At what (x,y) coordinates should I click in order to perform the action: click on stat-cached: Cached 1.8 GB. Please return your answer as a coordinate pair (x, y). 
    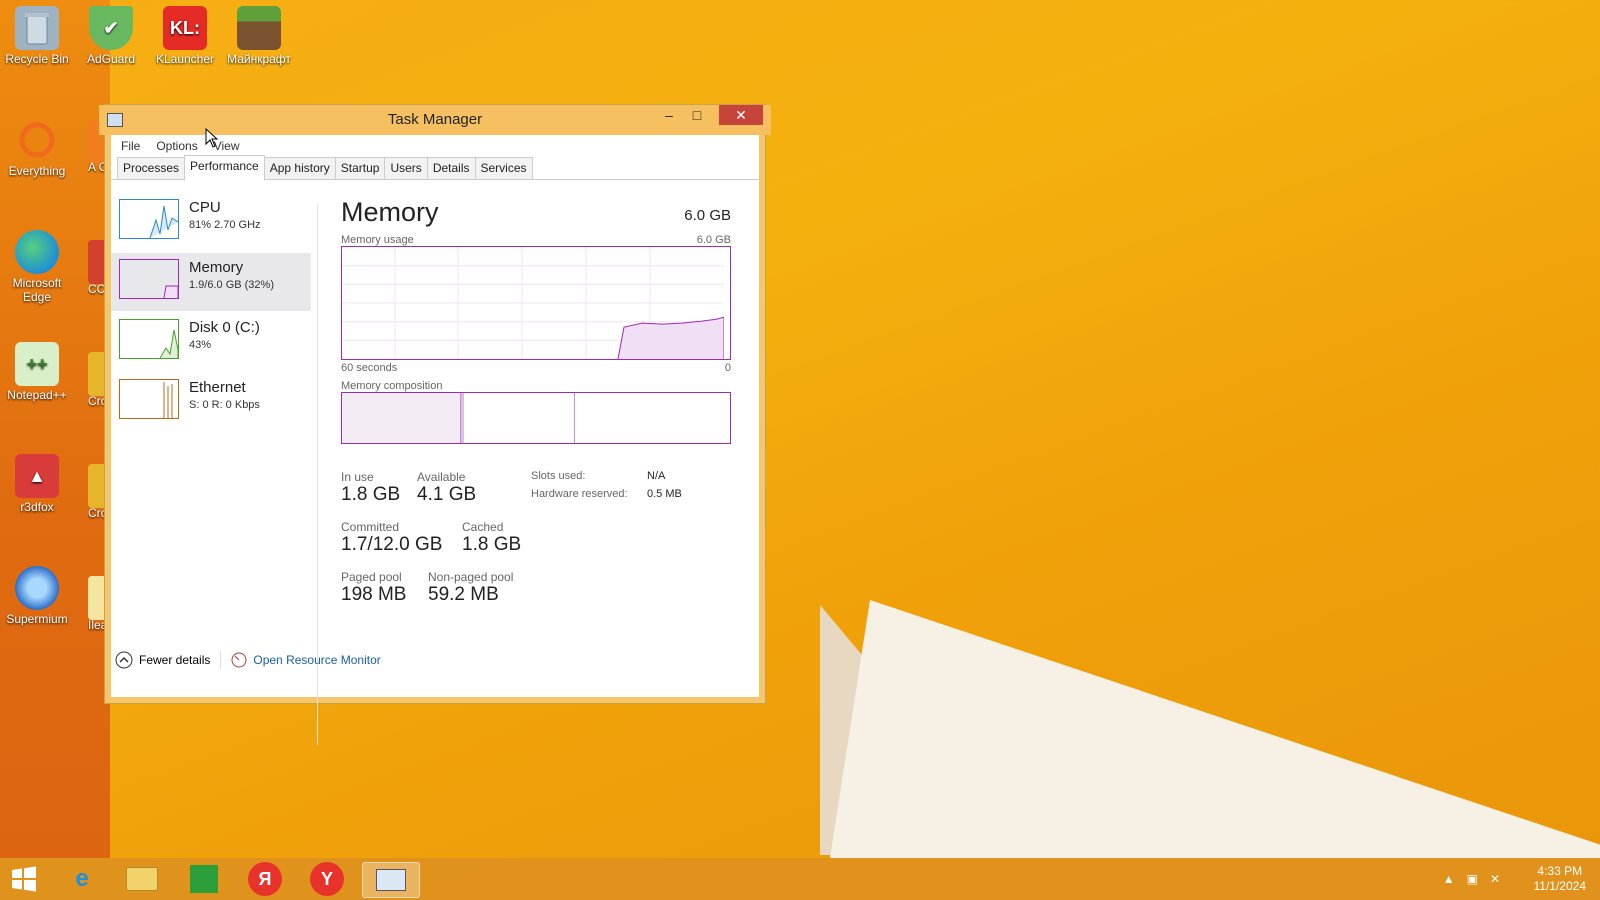
    Looking at the image, I should click on (491, 538).